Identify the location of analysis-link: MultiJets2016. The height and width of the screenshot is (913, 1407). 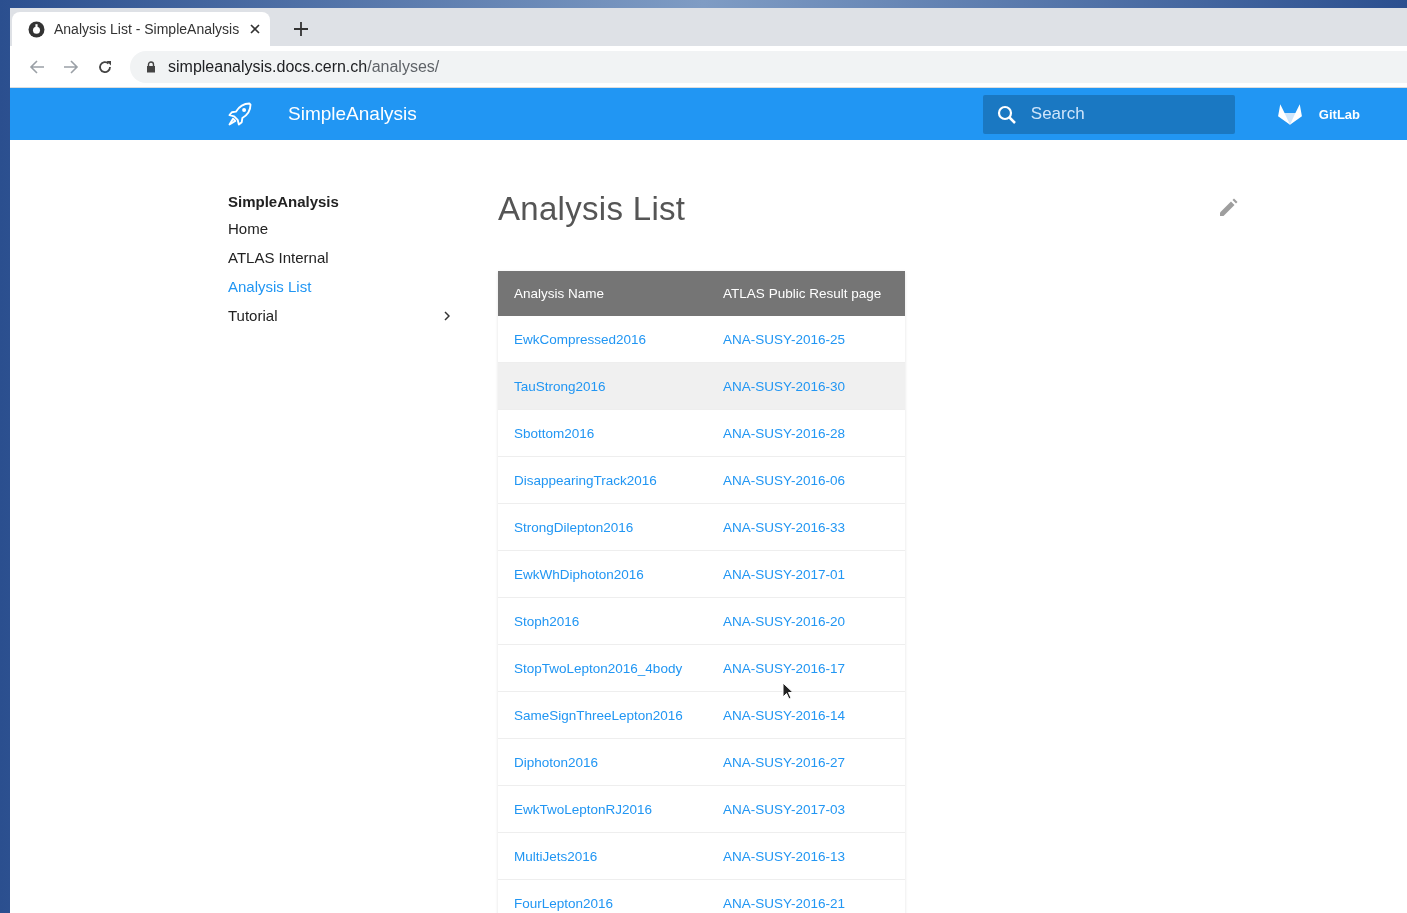
(556, 856).